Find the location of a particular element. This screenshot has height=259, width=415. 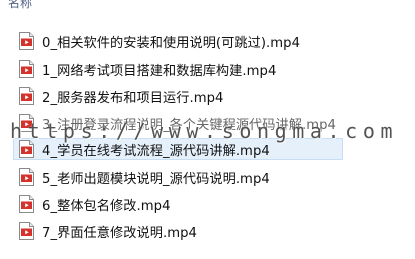

file-row: 0_相关软件的安装和使用说明(可跳过).mp4 is located at coordinates (179, 41).